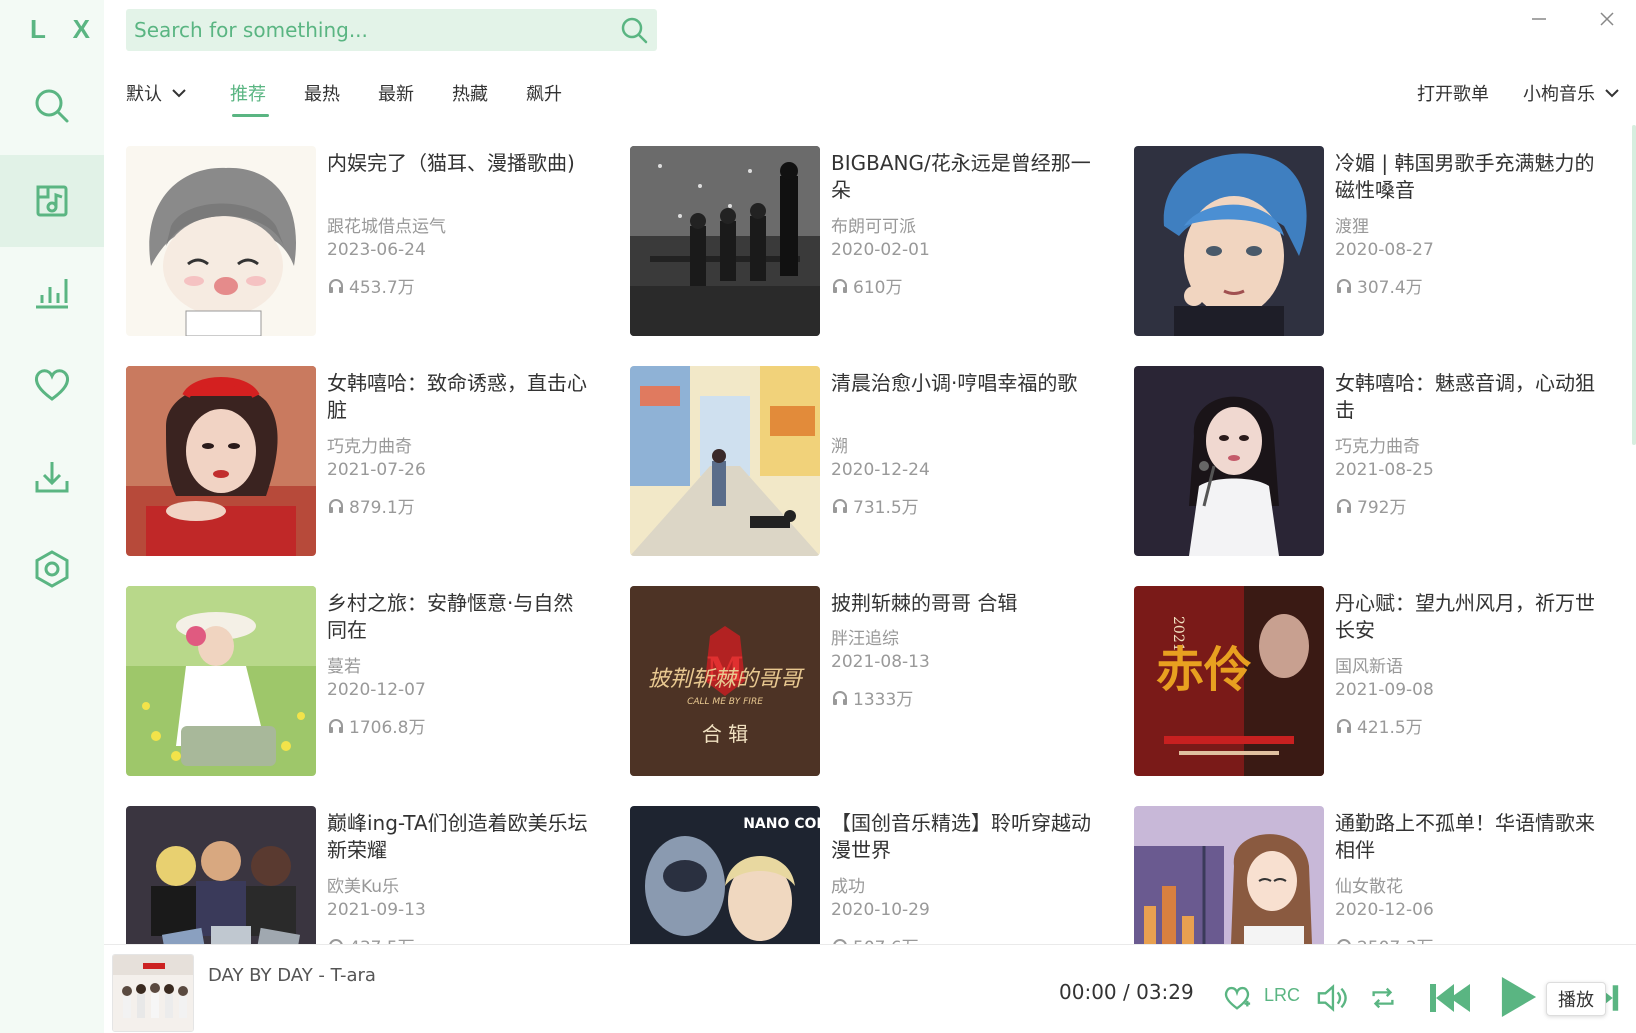  Describe the element at coordinates (1612, 93) in the screenshot. I see `chevron-down-icon` at that location.